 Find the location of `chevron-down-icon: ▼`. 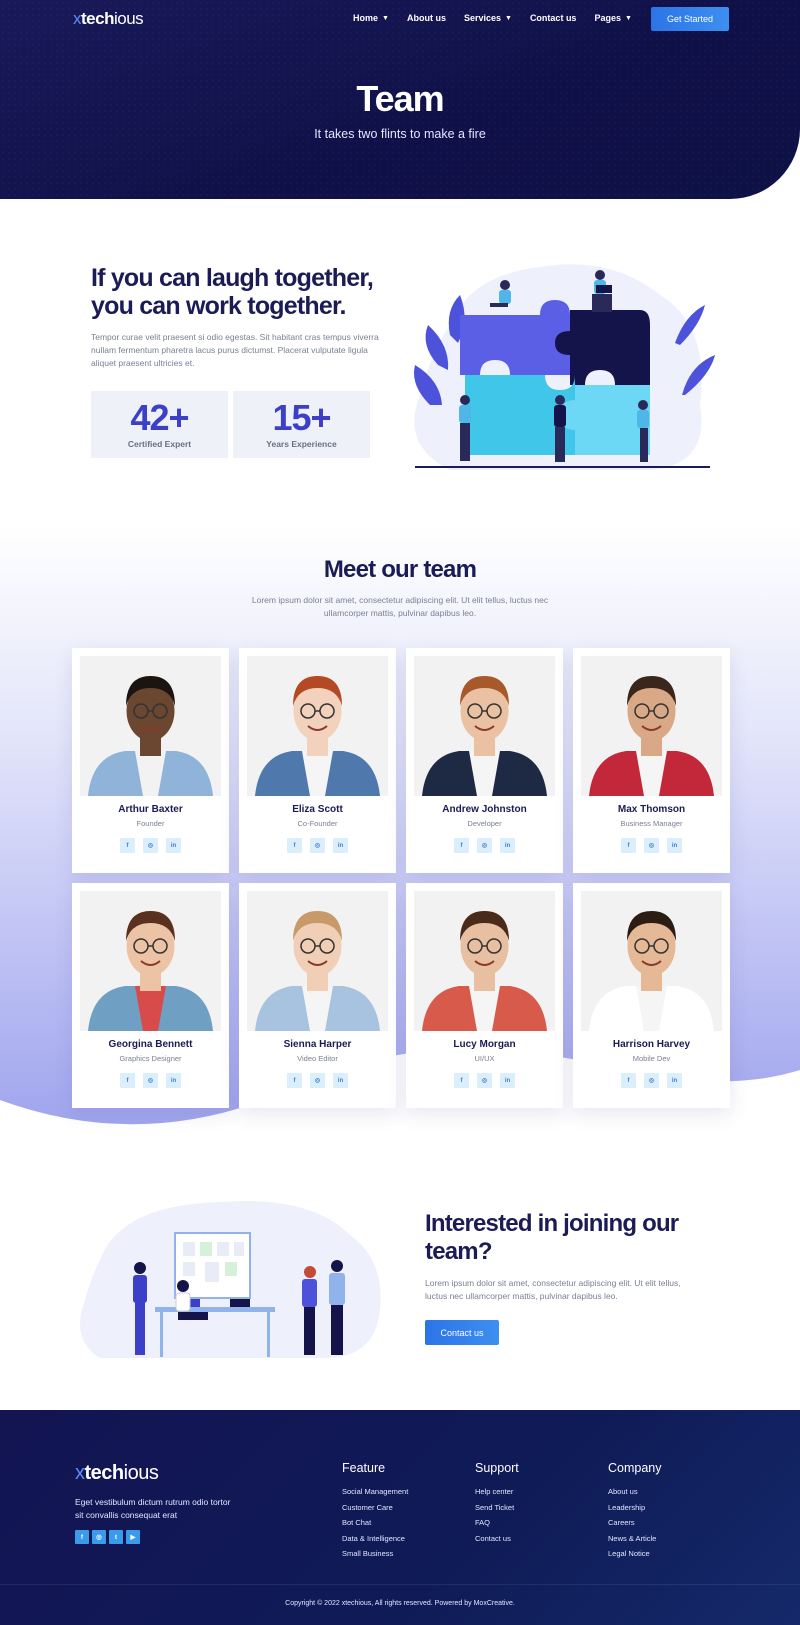

chevron-down-icon: ▼ is located at coordinates (628, 18).